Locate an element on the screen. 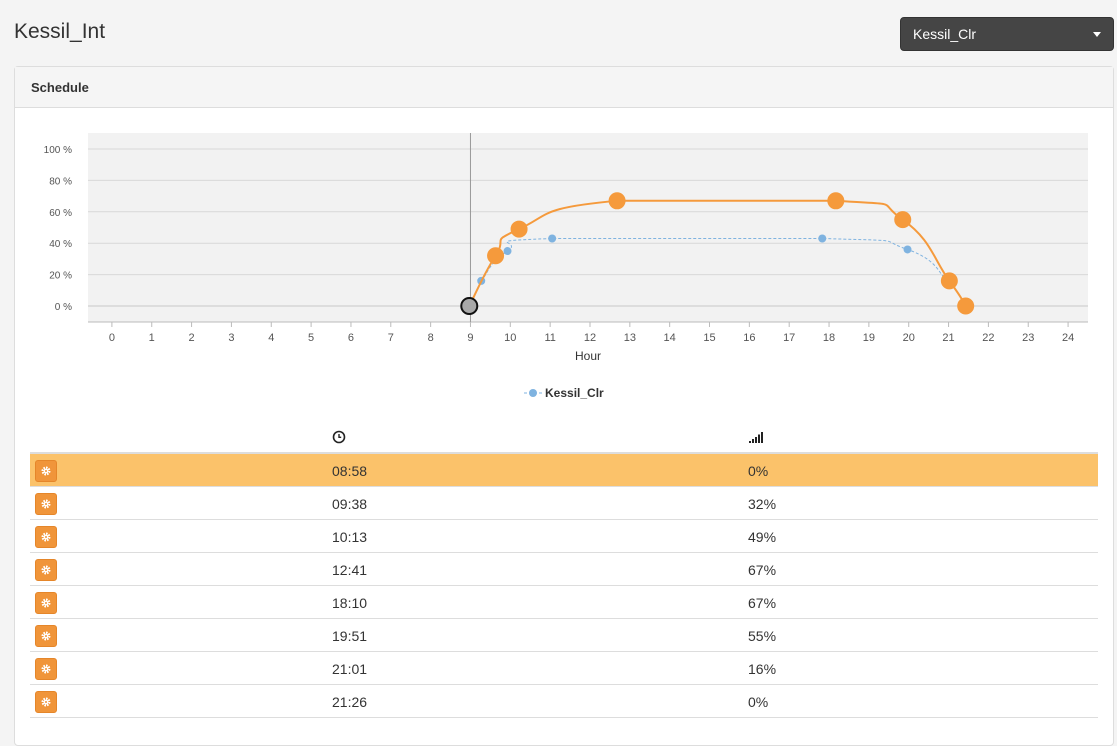  x-tick-label: 23 is located at coordinates (1028, 338).